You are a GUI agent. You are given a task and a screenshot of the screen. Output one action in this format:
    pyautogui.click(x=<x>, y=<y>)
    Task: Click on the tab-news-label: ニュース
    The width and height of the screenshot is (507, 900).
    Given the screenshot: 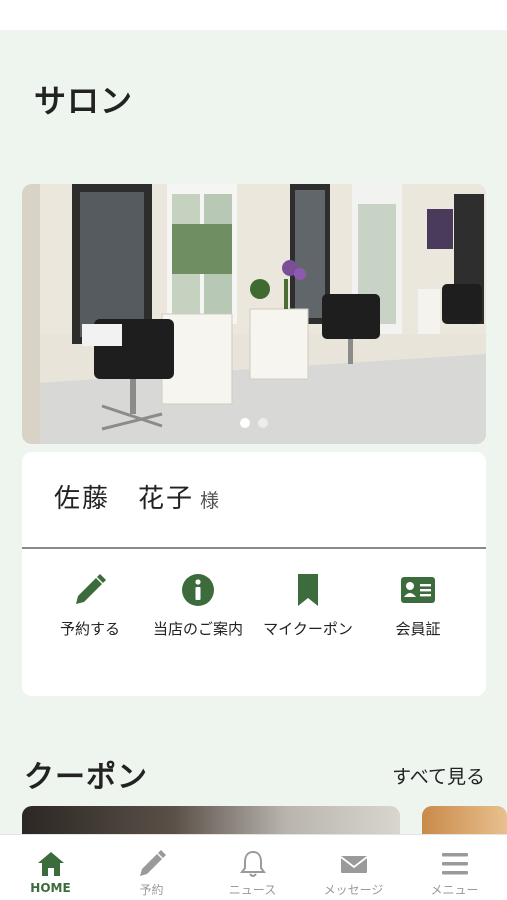 What is the action you would take?
    pyautogui.click(x=252, y=890)
    